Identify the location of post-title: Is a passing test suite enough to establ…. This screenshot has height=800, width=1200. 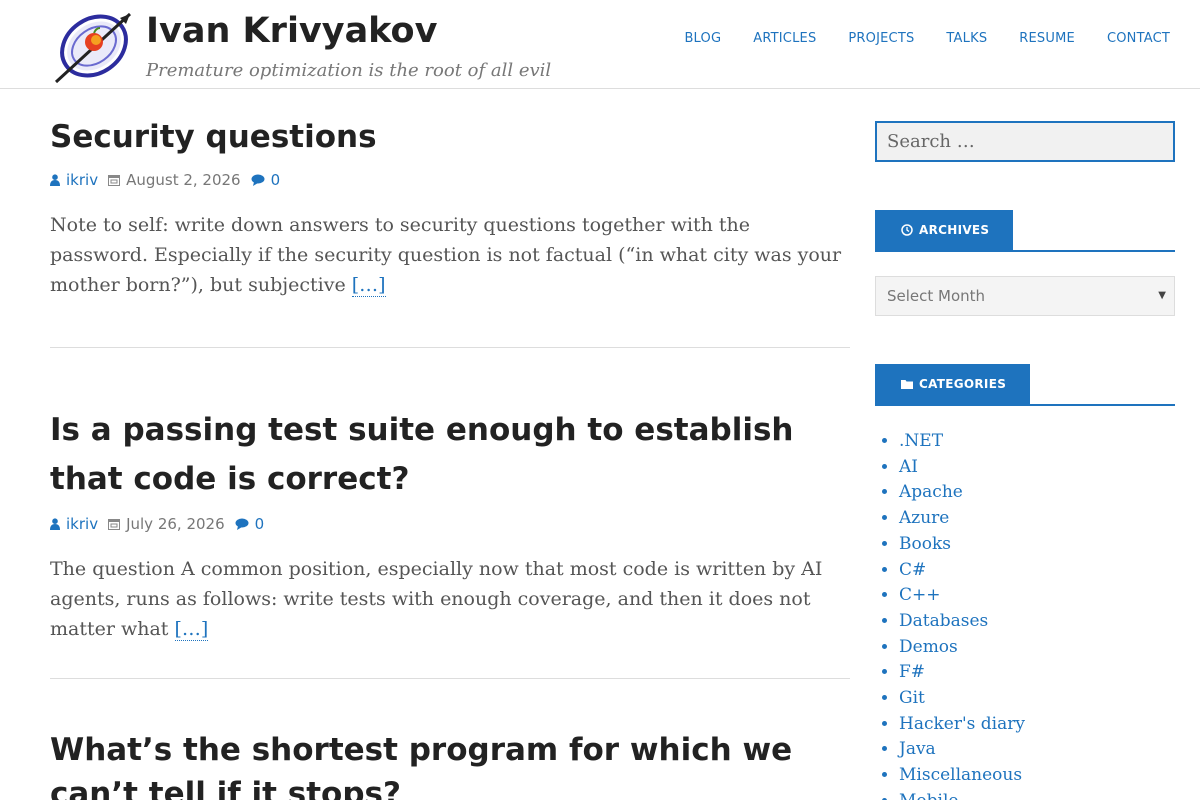
(450, 455).